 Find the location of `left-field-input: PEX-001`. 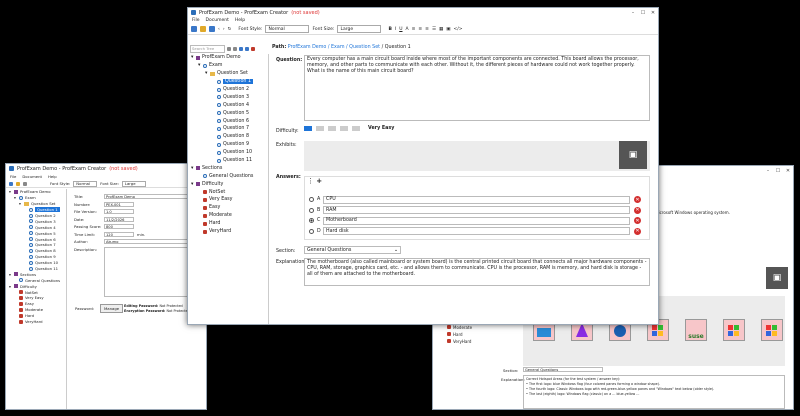

left-field-input: PEX-001 is located at coordinates (119, 204).